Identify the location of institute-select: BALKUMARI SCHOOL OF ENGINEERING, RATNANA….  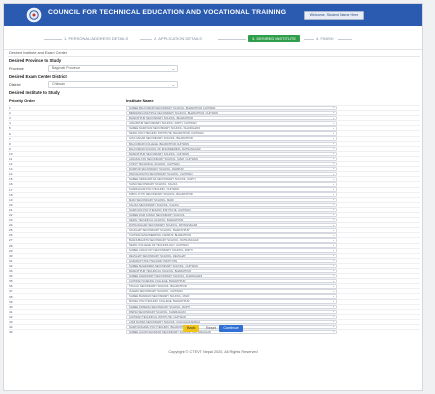
(231, 148).